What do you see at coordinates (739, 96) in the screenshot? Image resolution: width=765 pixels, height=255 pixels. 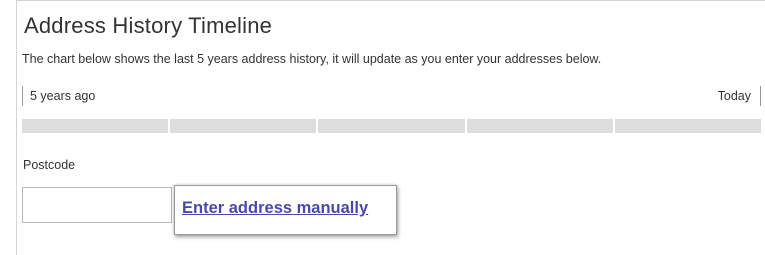 I see `timeline-end-label: Today` at bounding box center [739, 96].